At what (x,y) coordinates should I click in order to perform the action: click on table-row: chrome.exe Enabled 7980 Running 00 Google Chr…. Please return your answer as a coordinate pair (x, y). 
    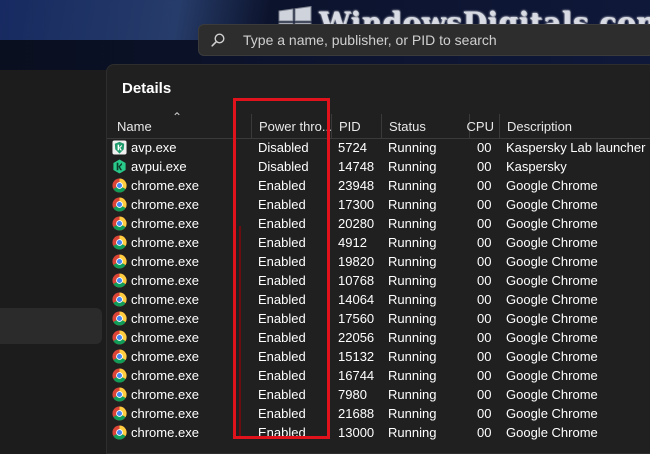
    Looking at the image, I should click on (378, 394).